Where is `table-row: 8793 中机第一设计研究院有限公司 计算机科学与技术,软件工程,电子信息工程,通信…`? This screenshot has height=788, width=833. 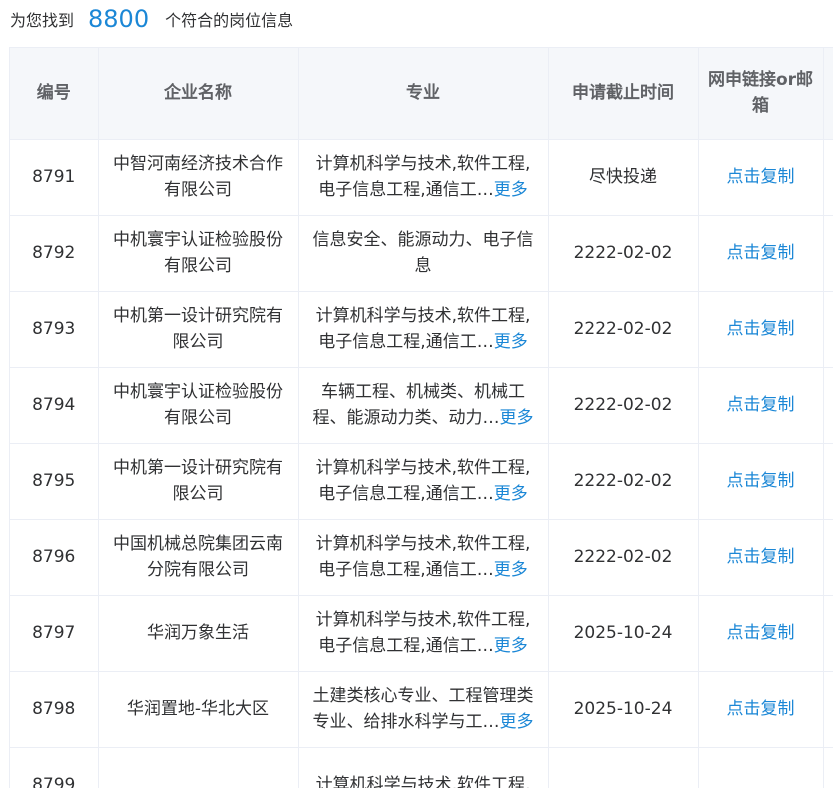 table-row: 8793 中机第一设计研究院有限公司 计算机科学与技术,软件工程,电子信息工程,通信… is located at coordinates (421, 329).